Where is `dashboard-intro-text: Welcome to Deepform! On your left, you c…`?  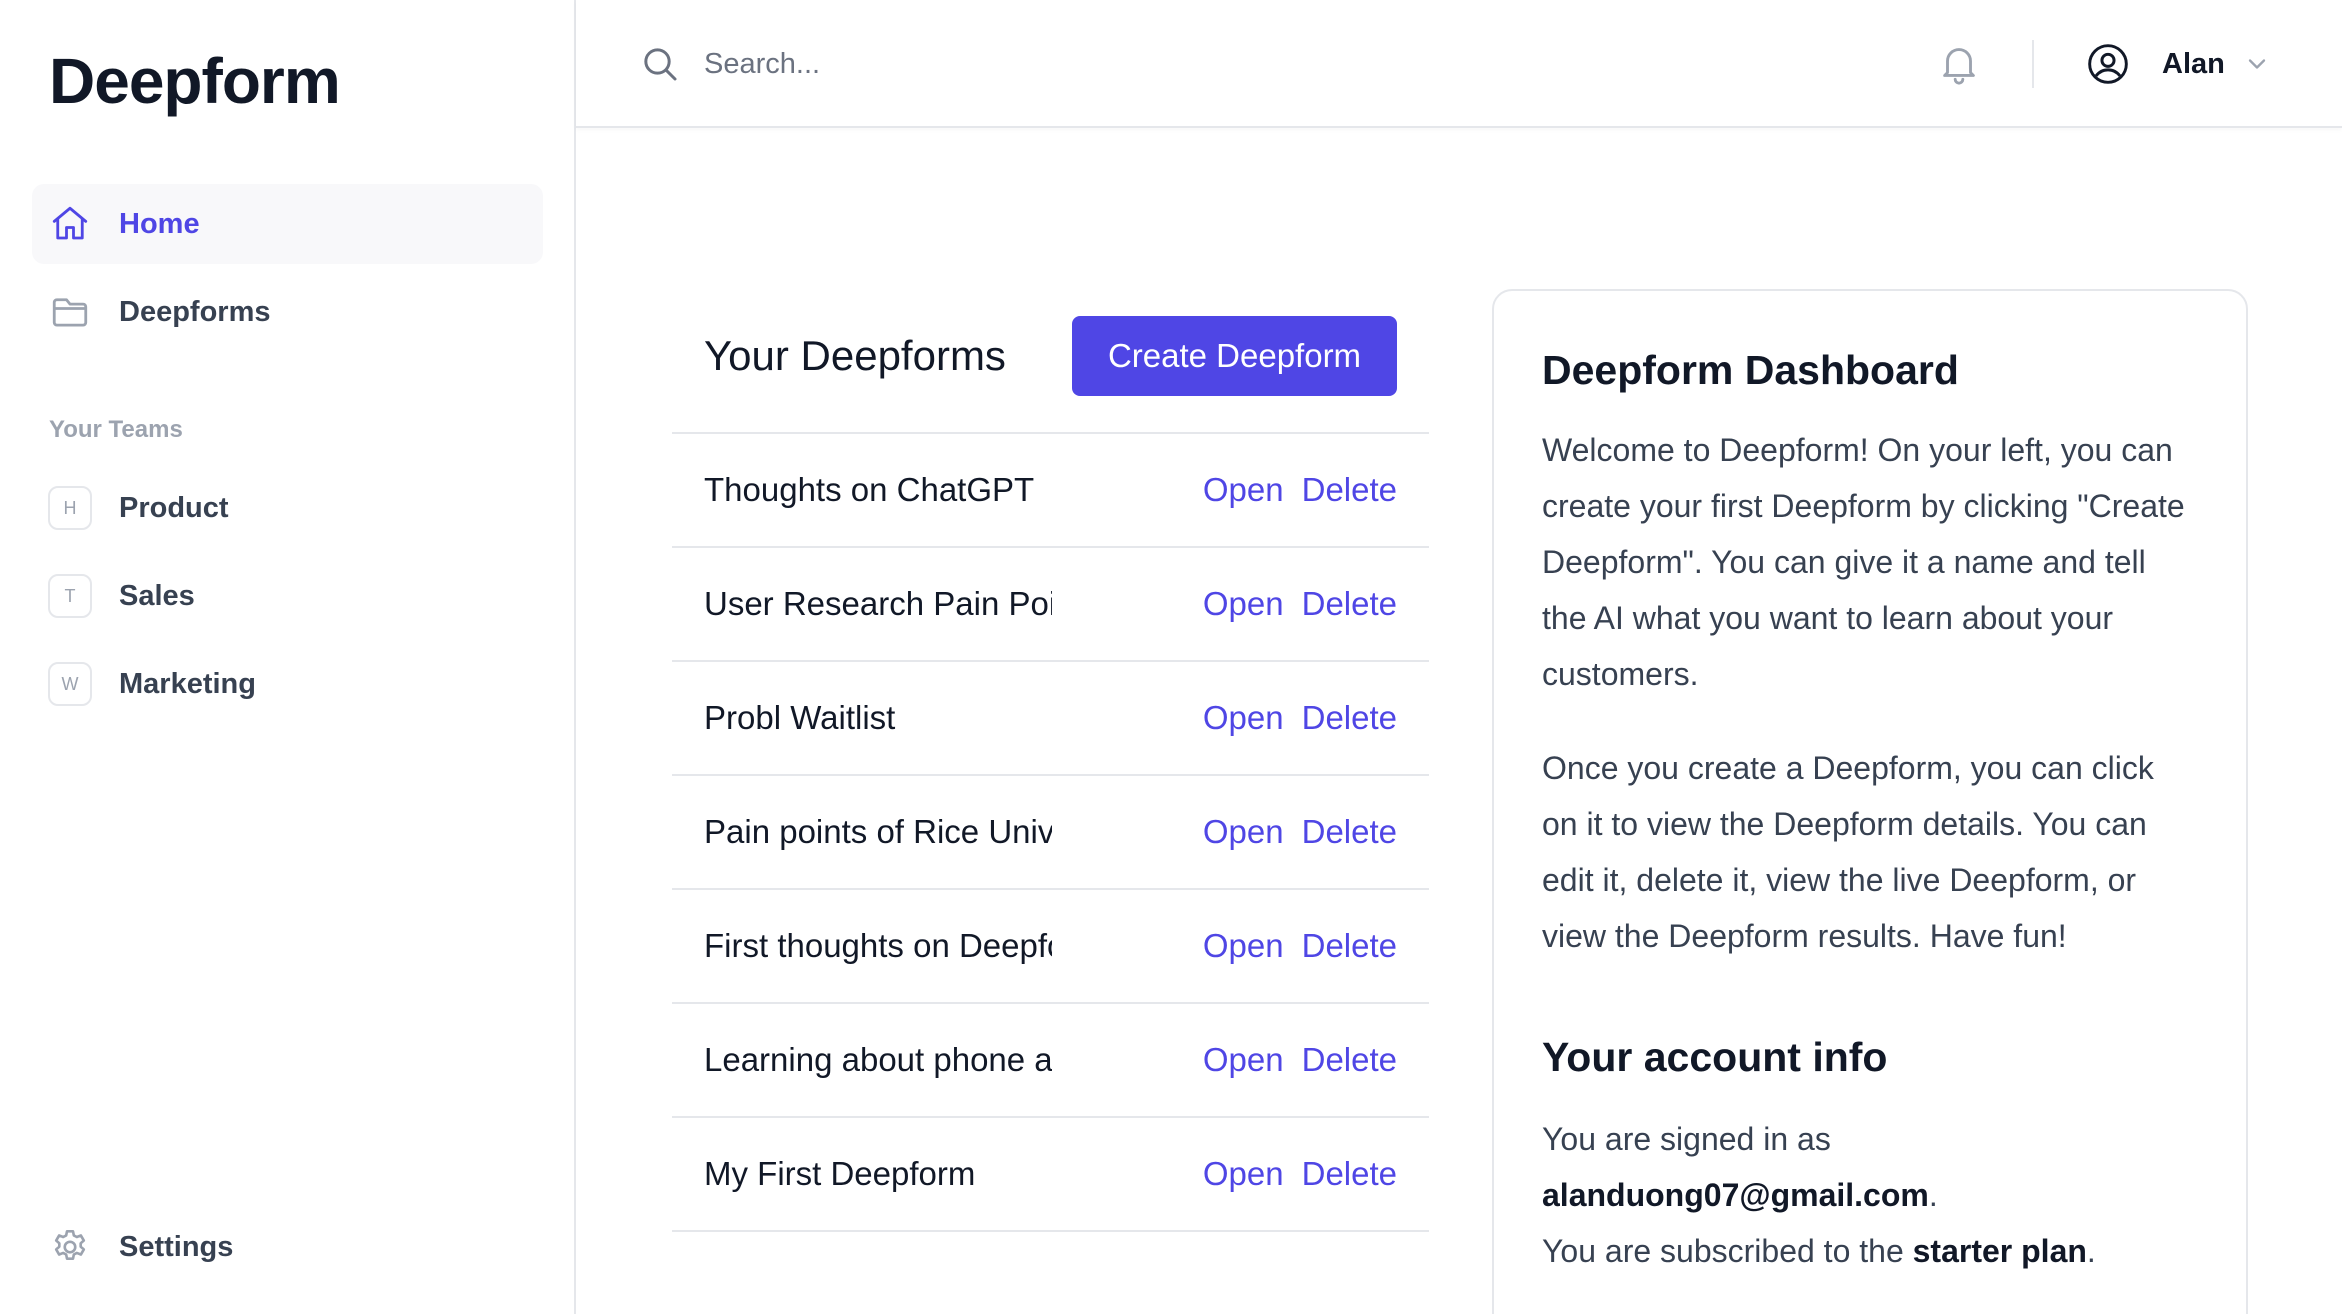
dashboard-intro-text: Welcome to Deepform! On your left, you c… is located at coordinates (1863, 562).